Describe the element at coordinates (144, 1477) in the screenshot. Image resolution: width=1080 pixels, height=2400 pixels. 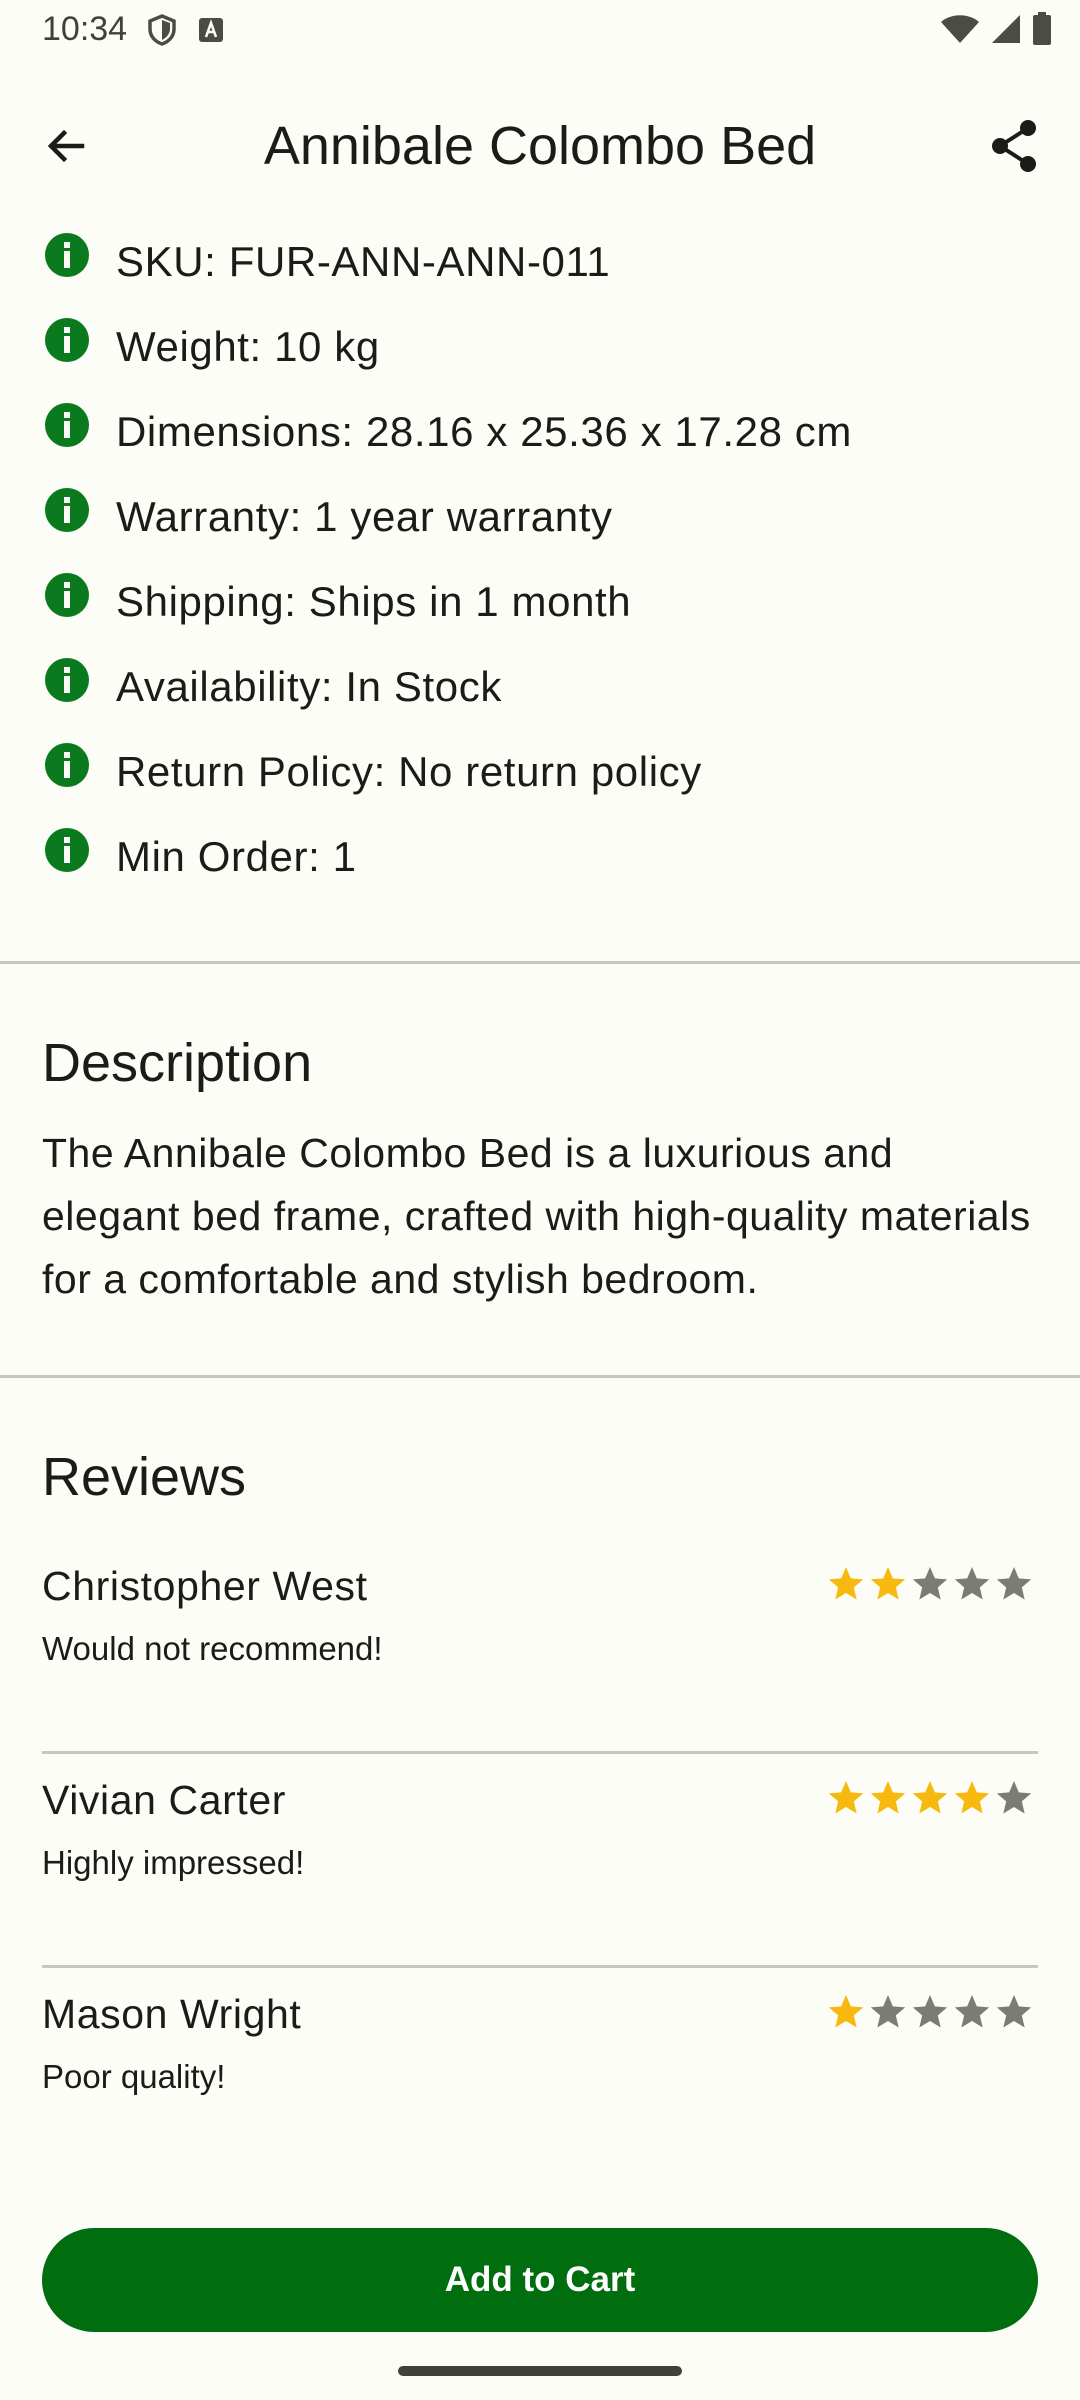
I see `reviews-title: Reviews` at that location.